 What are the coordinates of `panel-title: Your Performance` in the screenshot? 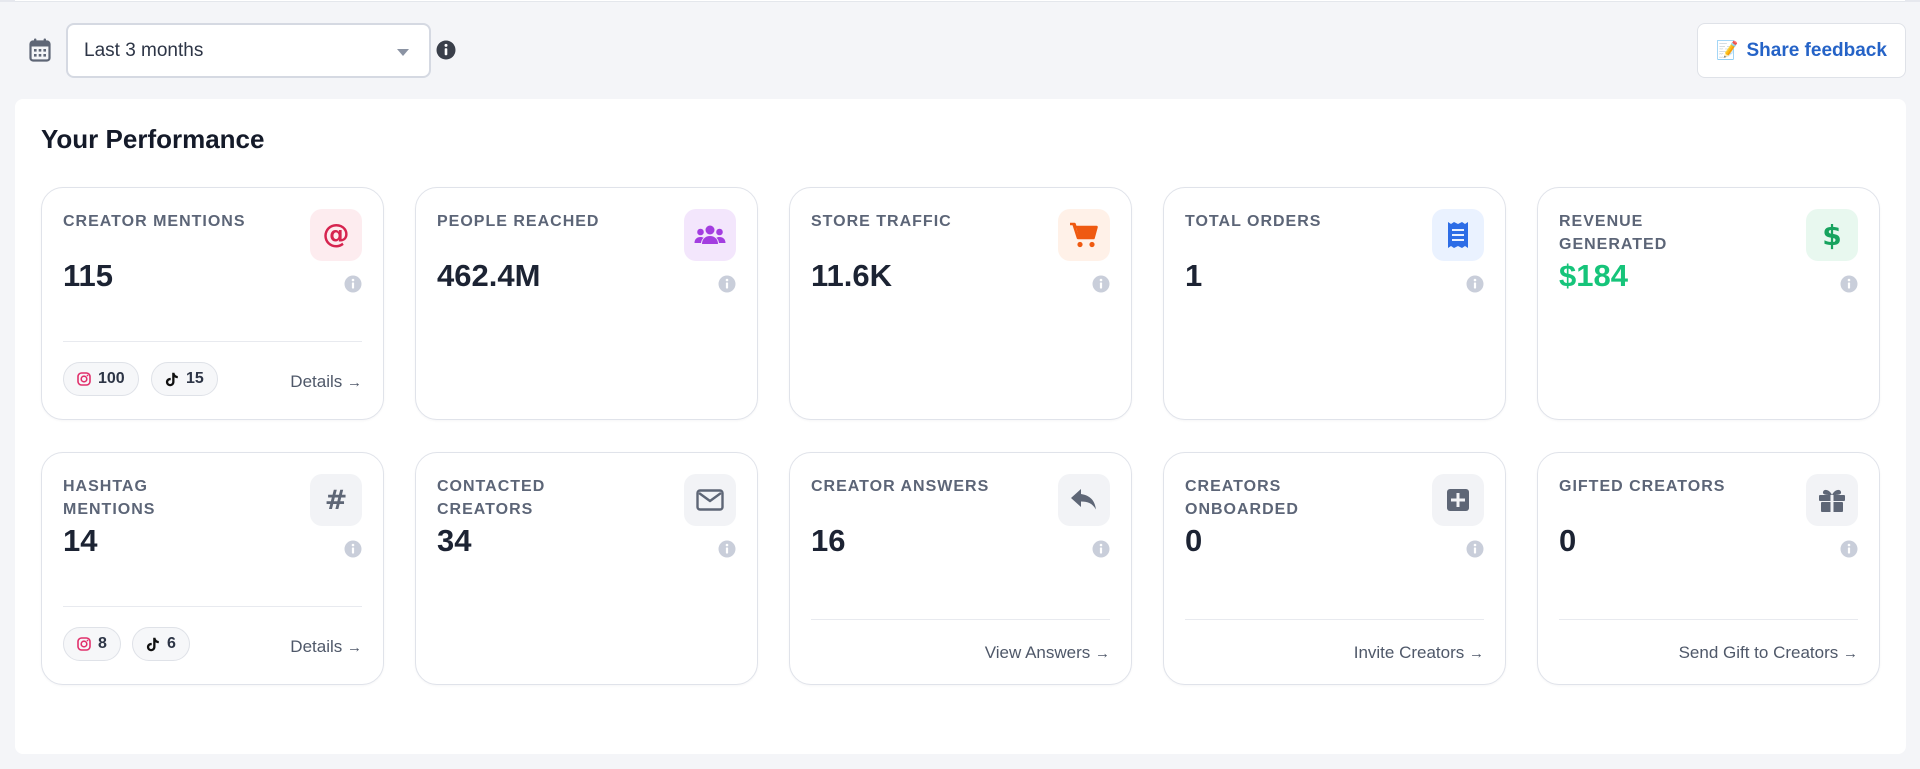 It's located at (153, 139).